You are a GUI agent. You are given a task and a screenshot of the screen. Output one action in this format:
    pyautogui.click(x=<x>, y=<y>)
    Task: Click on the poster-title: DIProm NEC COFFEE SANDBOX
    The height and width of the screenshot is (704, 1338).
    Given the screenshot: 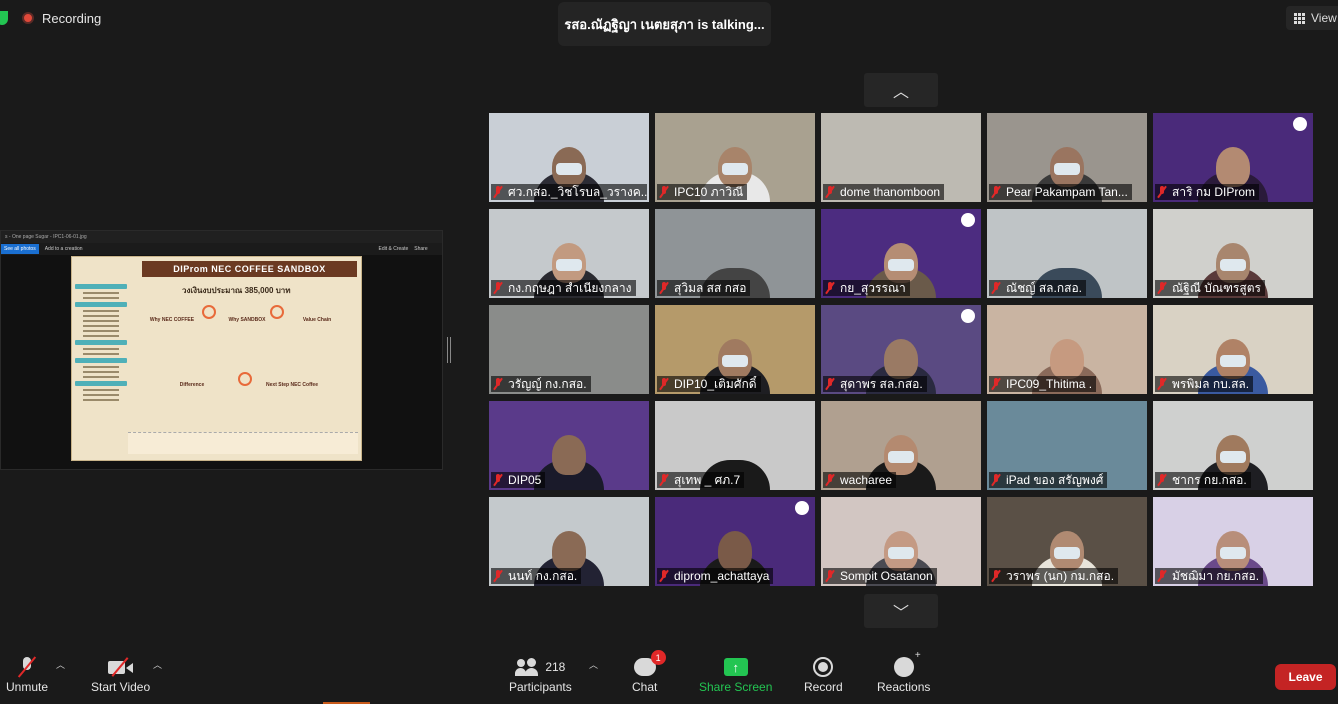 What is the action you would take?
    pyautogui.click(x=249, y=269)
    